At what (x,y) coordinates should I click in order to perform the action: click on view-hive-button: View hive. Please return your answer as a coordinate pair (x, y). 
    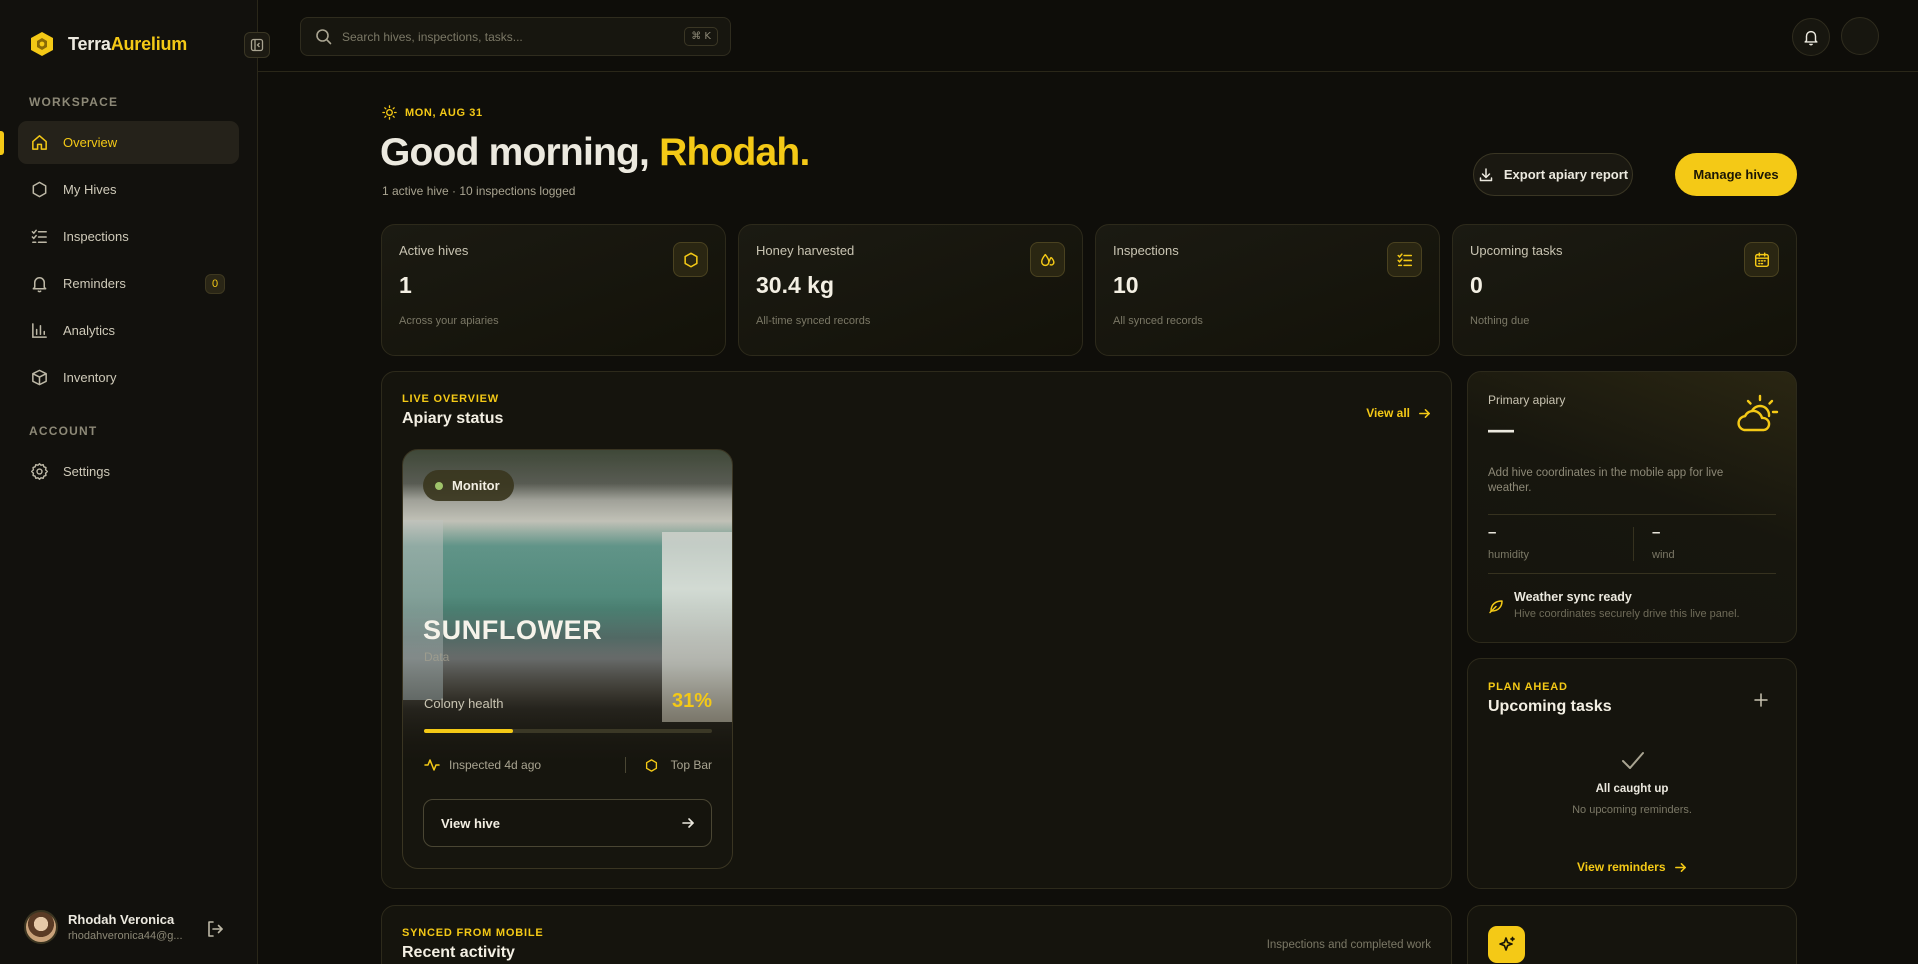
    Looking at the image, I should click on (567, 823).